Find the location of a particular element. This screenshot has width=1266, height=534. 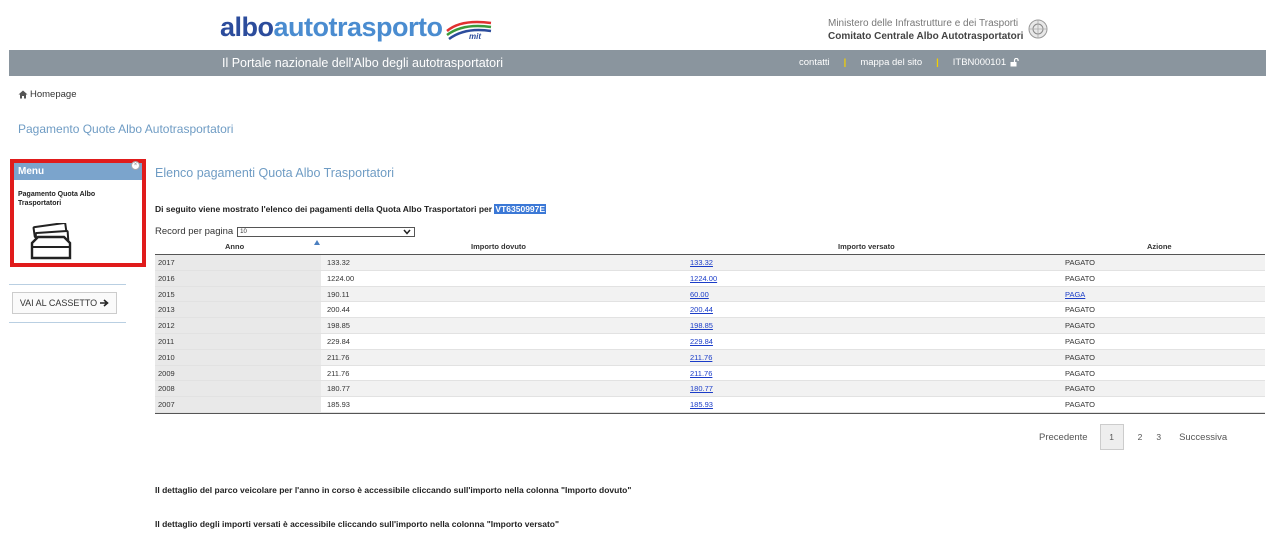

cell-importo-versato-link: 133.32 is located at coordinates (701, 262).